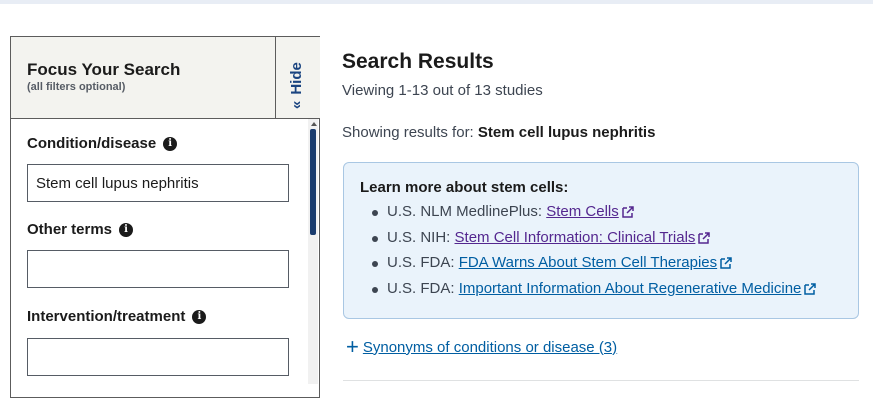  Describe the element at coordinates (296, 104) in the screenshot. I see `double-chevron-left-icon: «` at that location.